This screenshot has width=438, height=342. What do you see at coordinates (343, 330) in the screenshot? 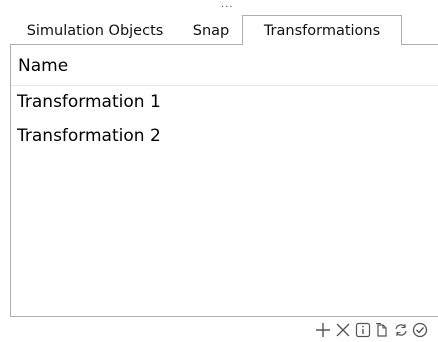
I see `delete-icon` at bounding box center [343, 330].